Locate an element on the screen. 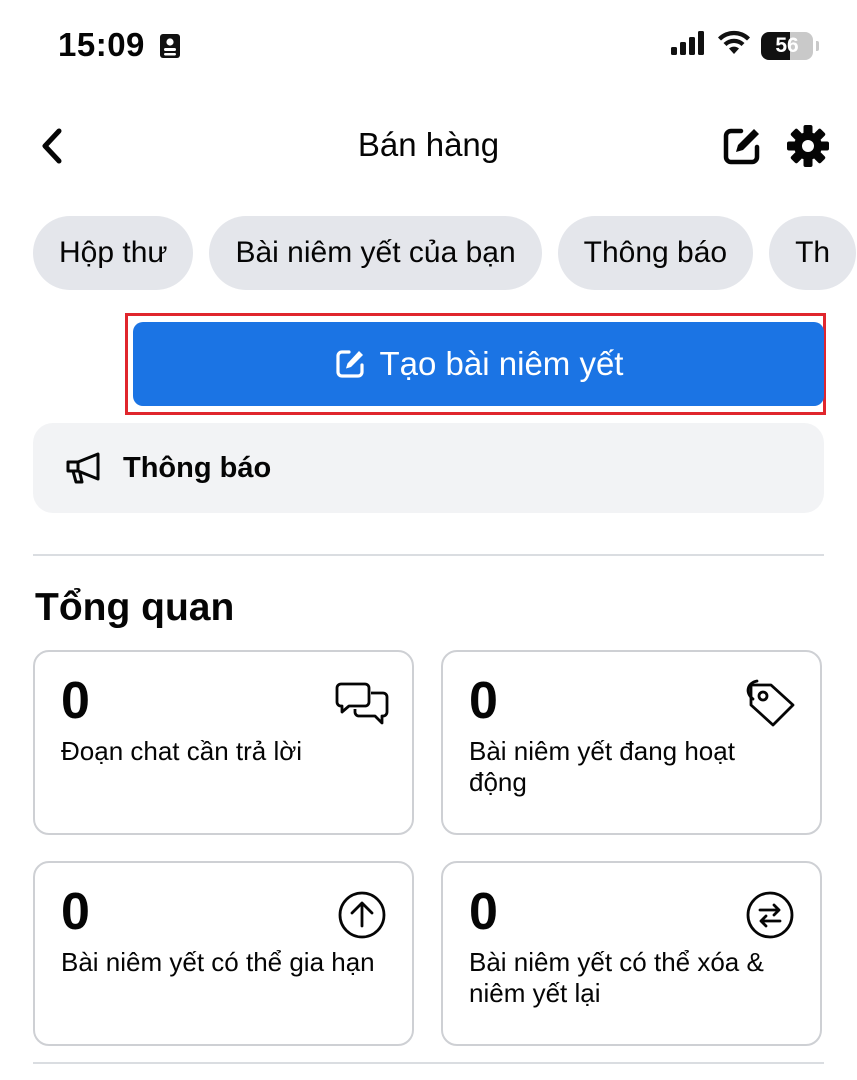  create-listing-label: Tạo bài niêm yết is located at coordinates (501, 363).